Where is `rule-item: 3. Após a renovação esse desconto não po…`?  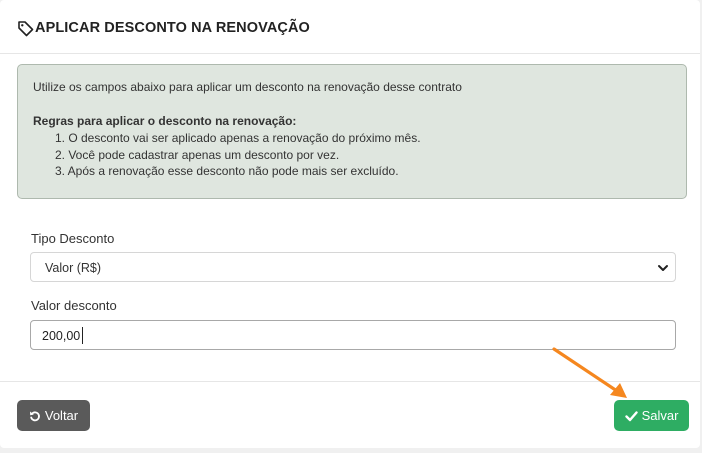
rule-item: 3. Após a renovação esse desconto não po… is located at coordinates (227, 171).